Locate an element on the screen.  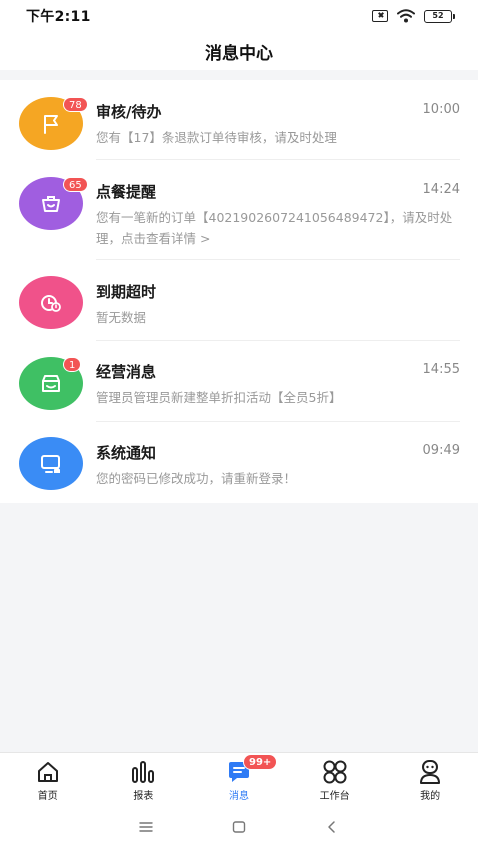
message-title: 审核/待办 is located at coordinates (129, 112).